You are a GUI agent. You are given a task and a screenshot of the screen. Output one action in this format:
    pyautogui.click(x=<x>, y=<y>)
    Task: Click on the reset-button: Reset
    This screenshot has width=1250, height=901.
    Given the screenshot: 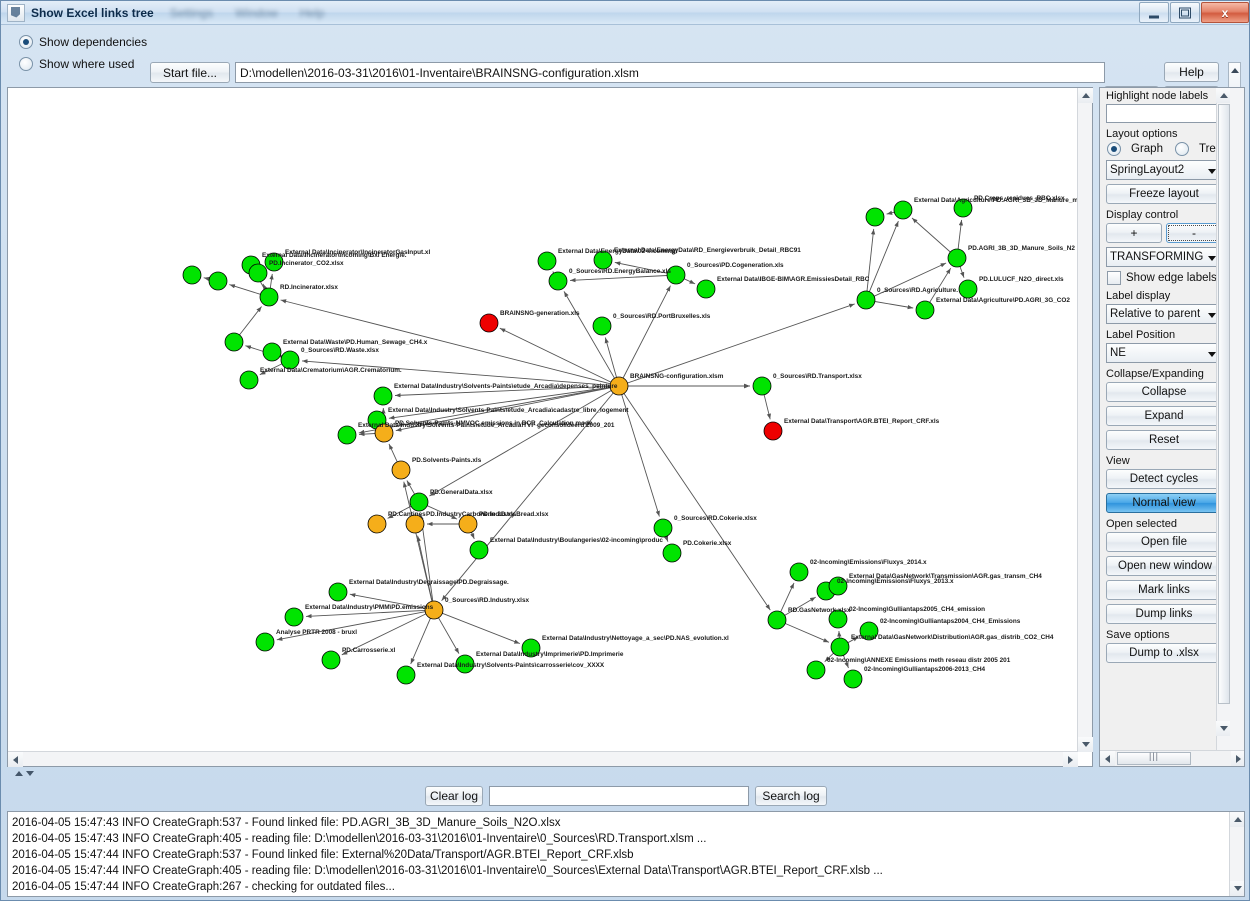 What is the action you would take?
    pyautogui.click(x=1164, y=440)
    